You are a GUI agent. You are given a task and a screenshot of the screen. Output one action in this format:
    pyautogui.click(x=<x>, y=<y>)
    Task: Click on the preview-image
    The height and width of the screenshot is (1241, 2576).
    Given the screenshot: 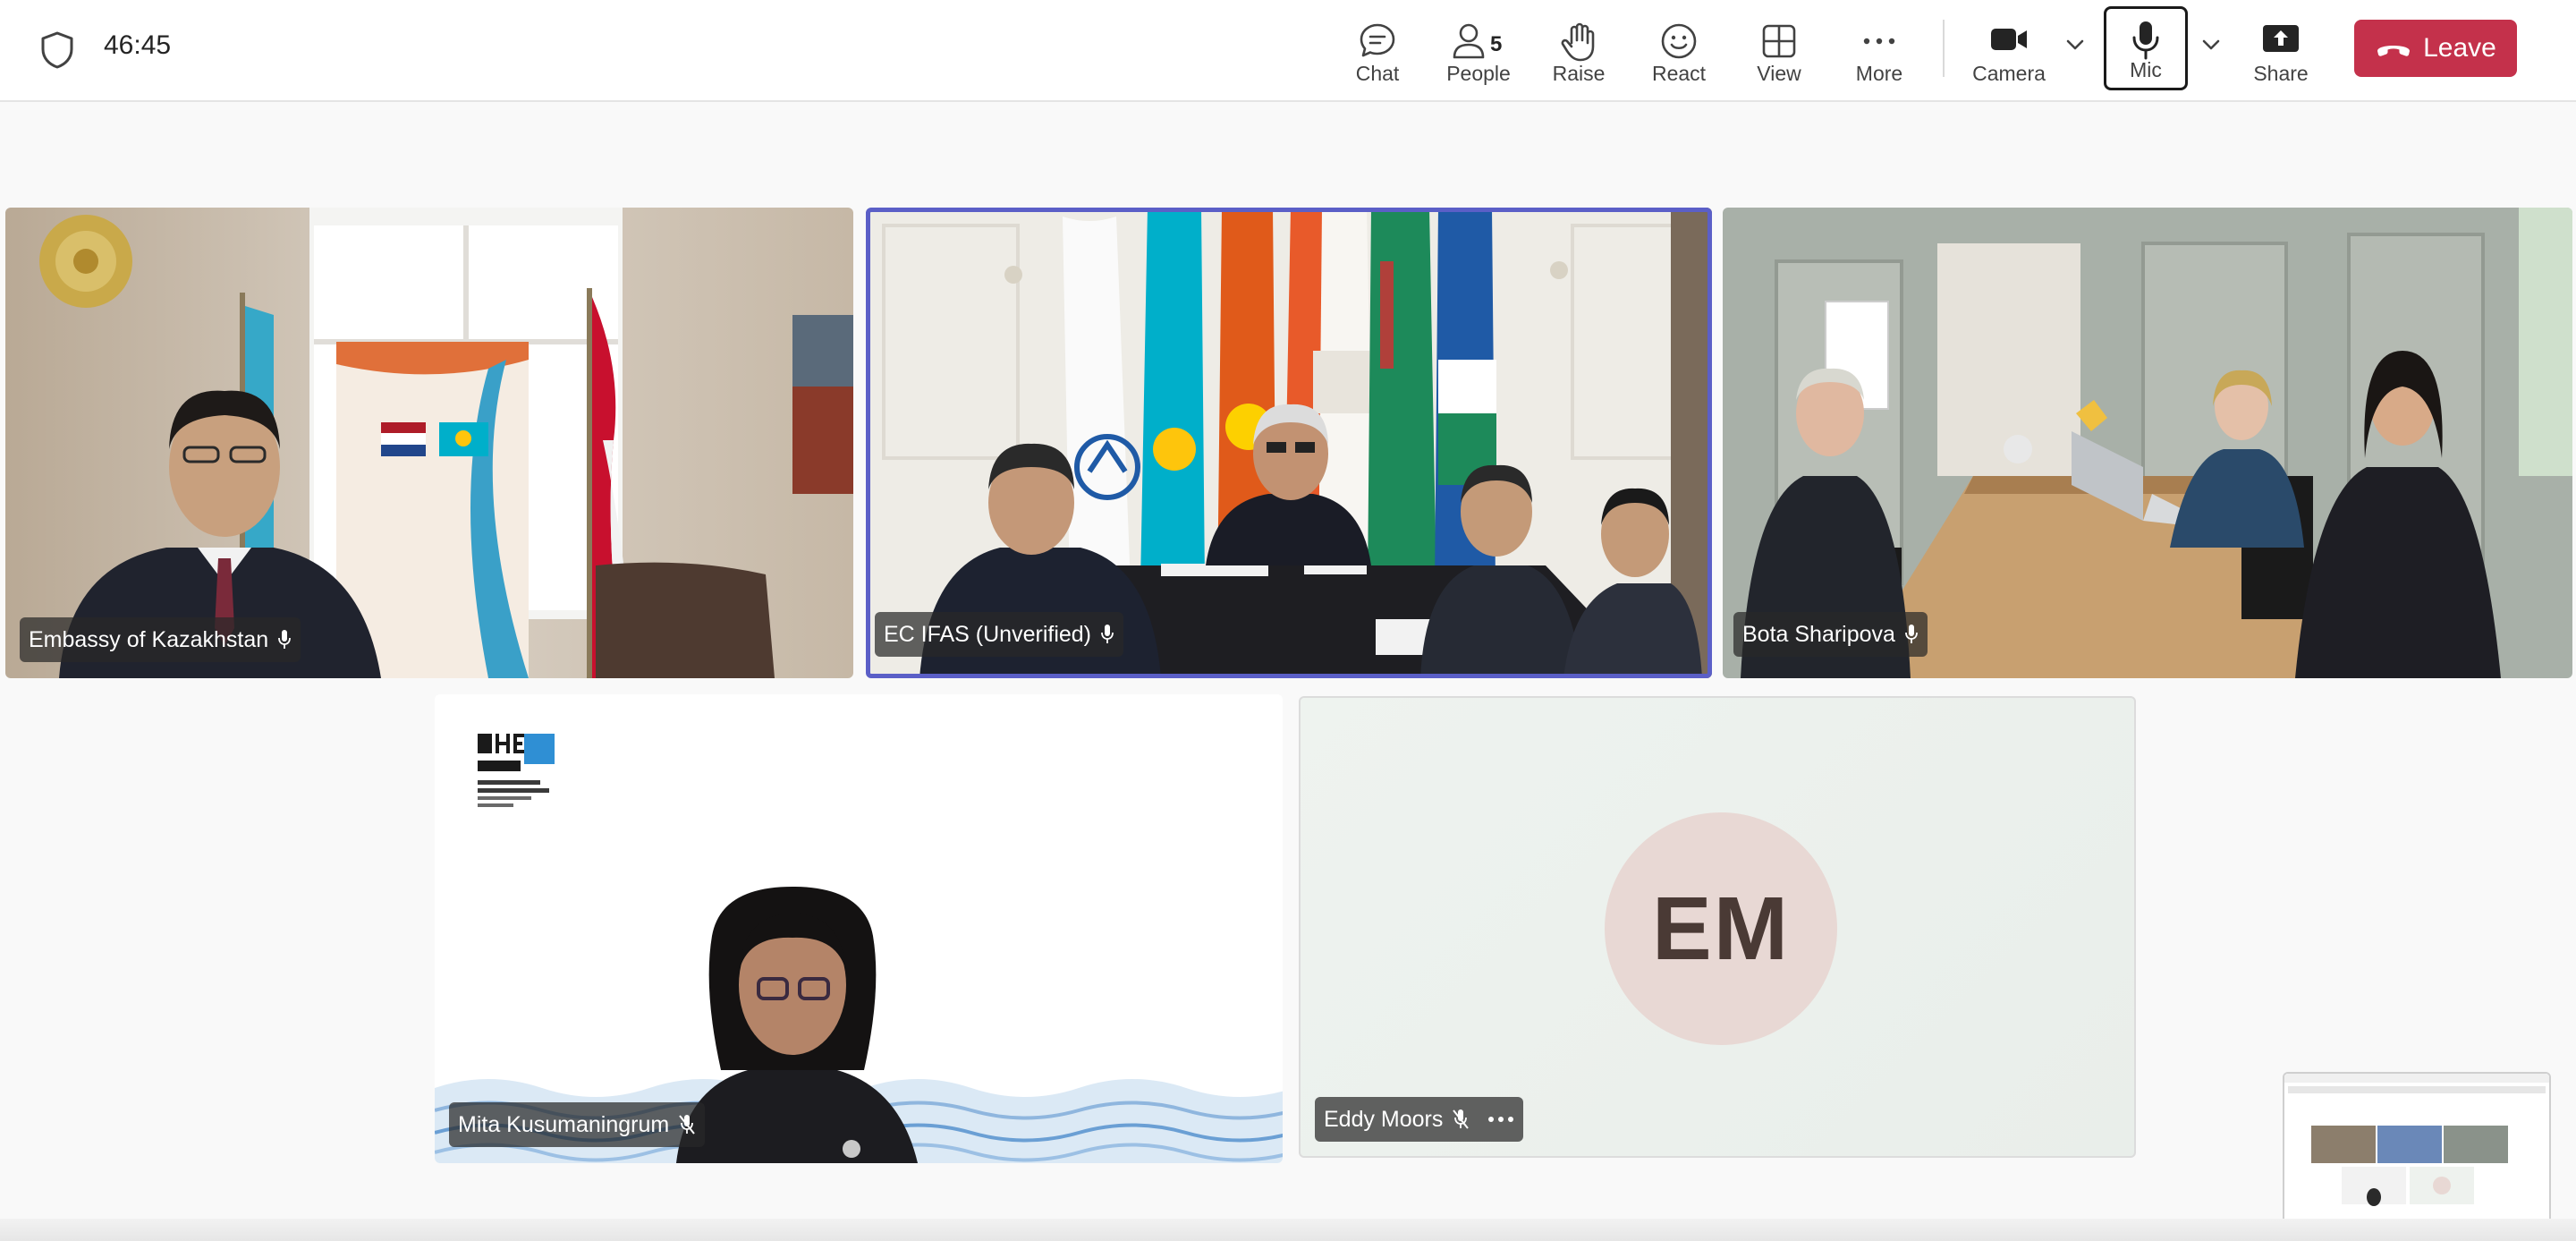 What is the action you would take?
    pyautogui.click(x=2416, y=1156)
    